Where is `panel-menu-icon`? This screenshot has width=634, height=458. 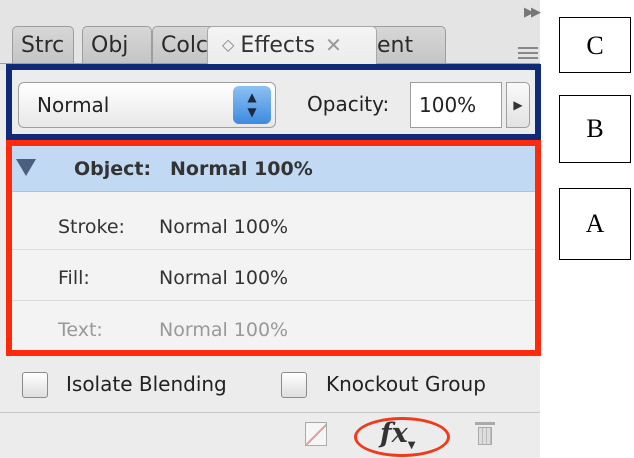 panel-menu-icon is located at coordinates (528, 53).